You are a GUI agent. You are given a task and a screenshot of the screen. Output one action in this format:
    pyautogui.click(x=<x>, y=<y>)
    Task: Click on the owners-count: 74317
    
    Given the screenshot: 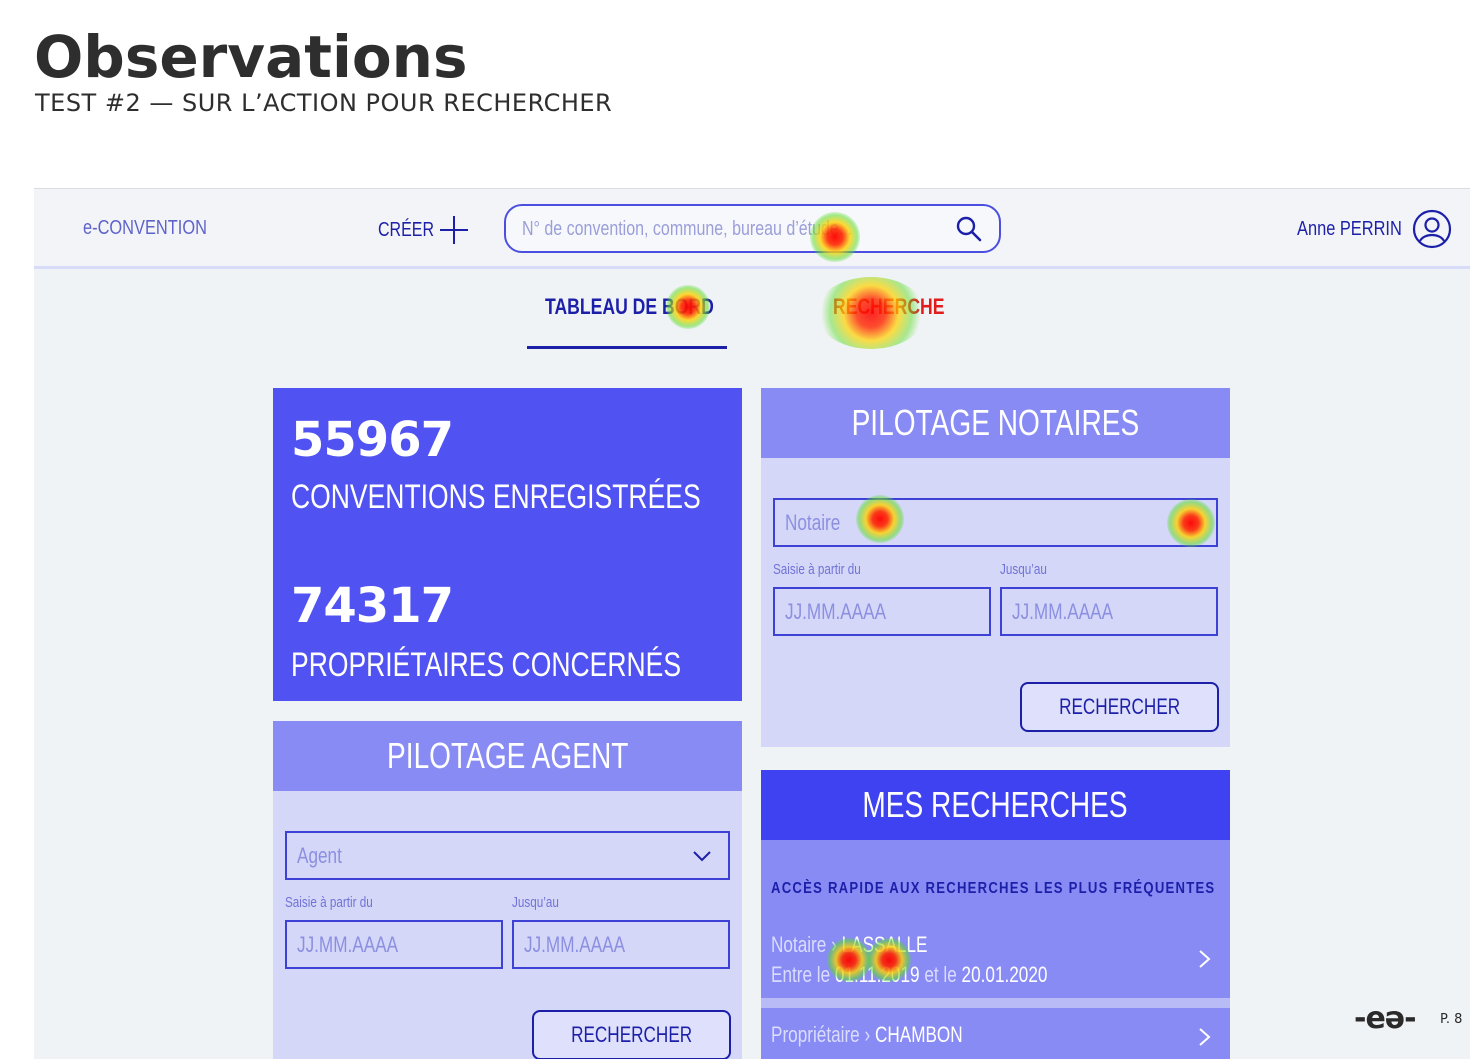 What is the action you would take?
    pyautogui.click(x=372, y=606)
    